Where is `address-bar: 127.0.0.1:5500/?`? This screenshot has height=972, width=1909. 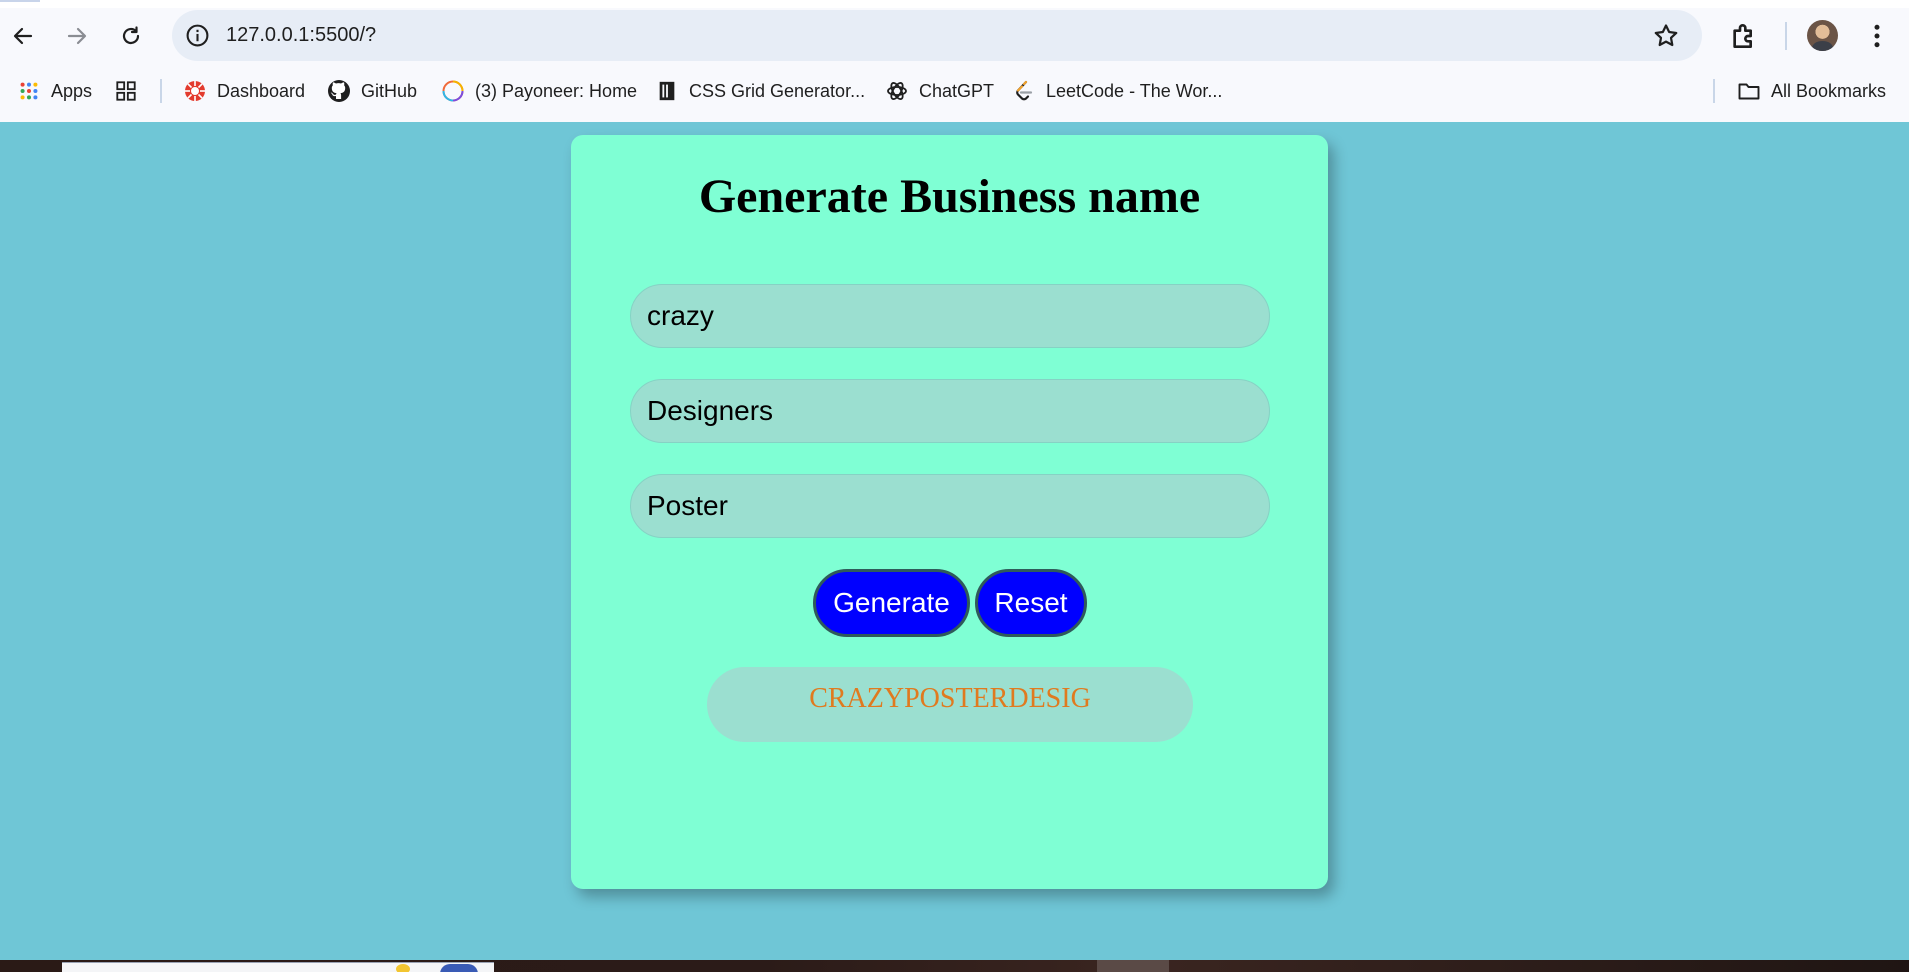
address-bar: 127.0.0.1:5500/? is located at coordinates (937, 35).